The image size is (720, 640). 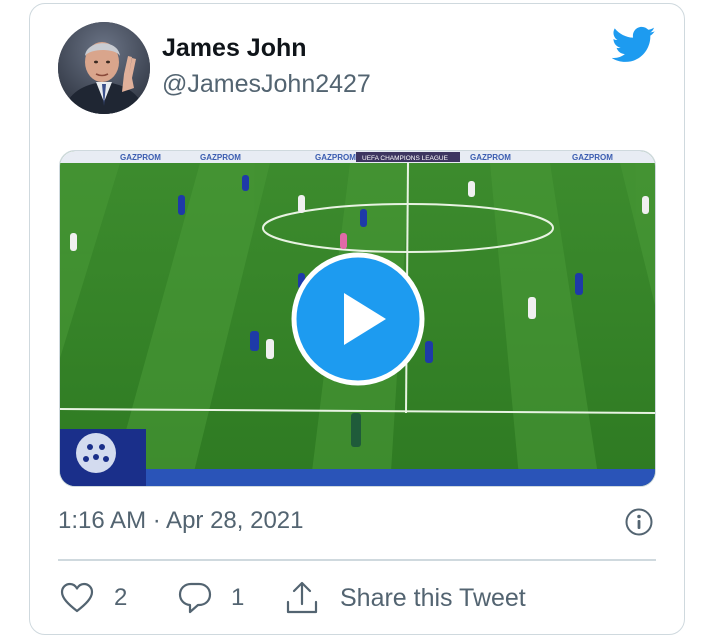 I want to click on twitter-bird-icon, so click(x=633, y=45).